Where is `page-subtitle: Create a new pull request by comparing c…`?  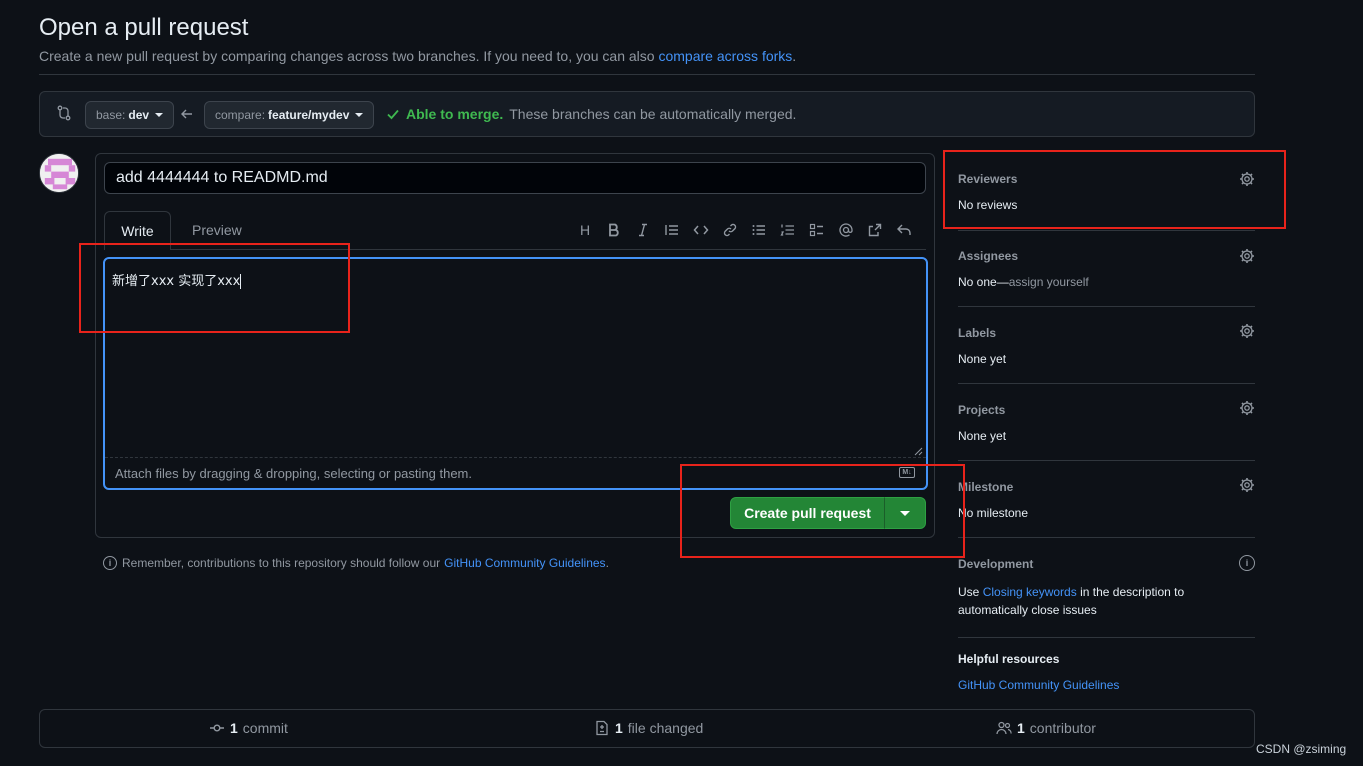
page-subtitle: Create a new pull request by comparing c… is located at coordinates (417, 56).